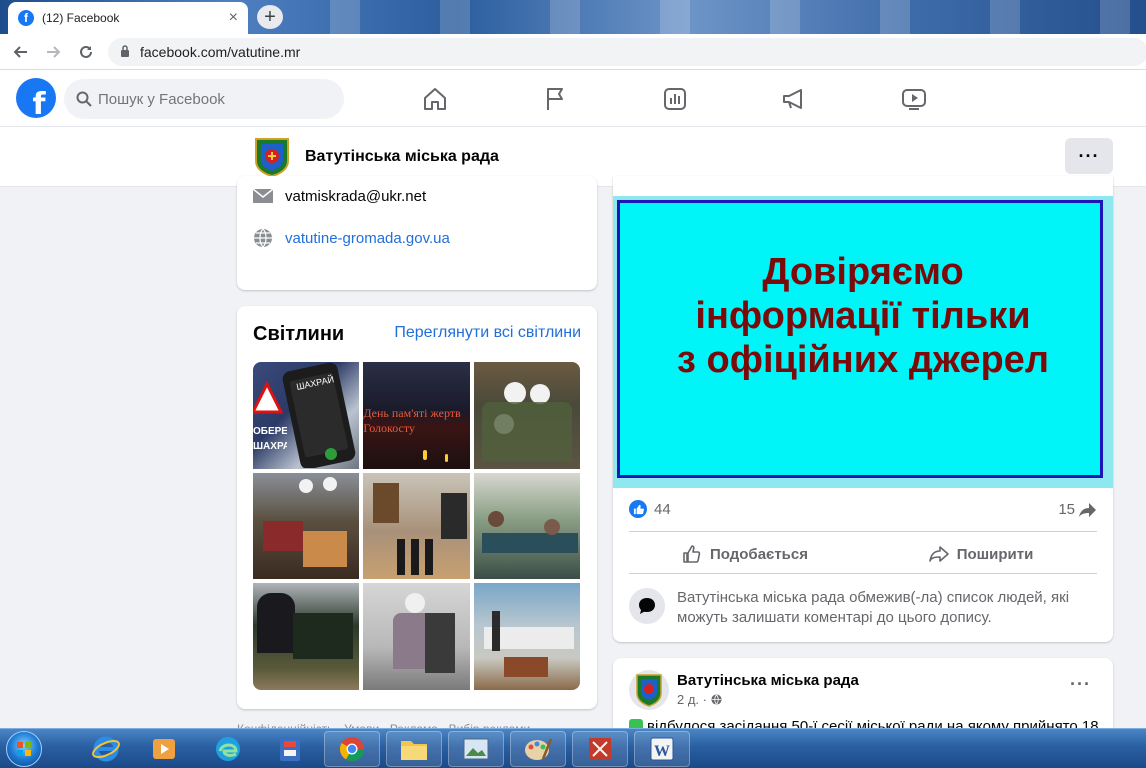 This screenshot has width=1146, height=768. Describe the element at coordinates (476, 749) in the screenshot. I see `photo-viewer-icon` at that location.